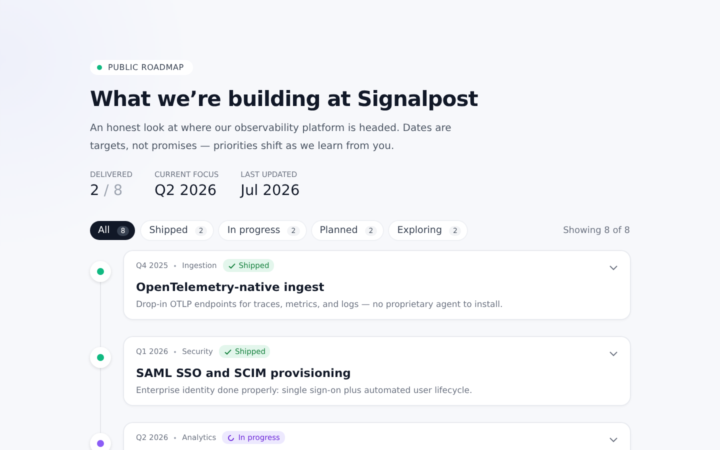 The width and height of the screenshot is (720, 450). Describe the element at coordinates (231, 438) in the screenshot. I see `progress-icon` at that location.